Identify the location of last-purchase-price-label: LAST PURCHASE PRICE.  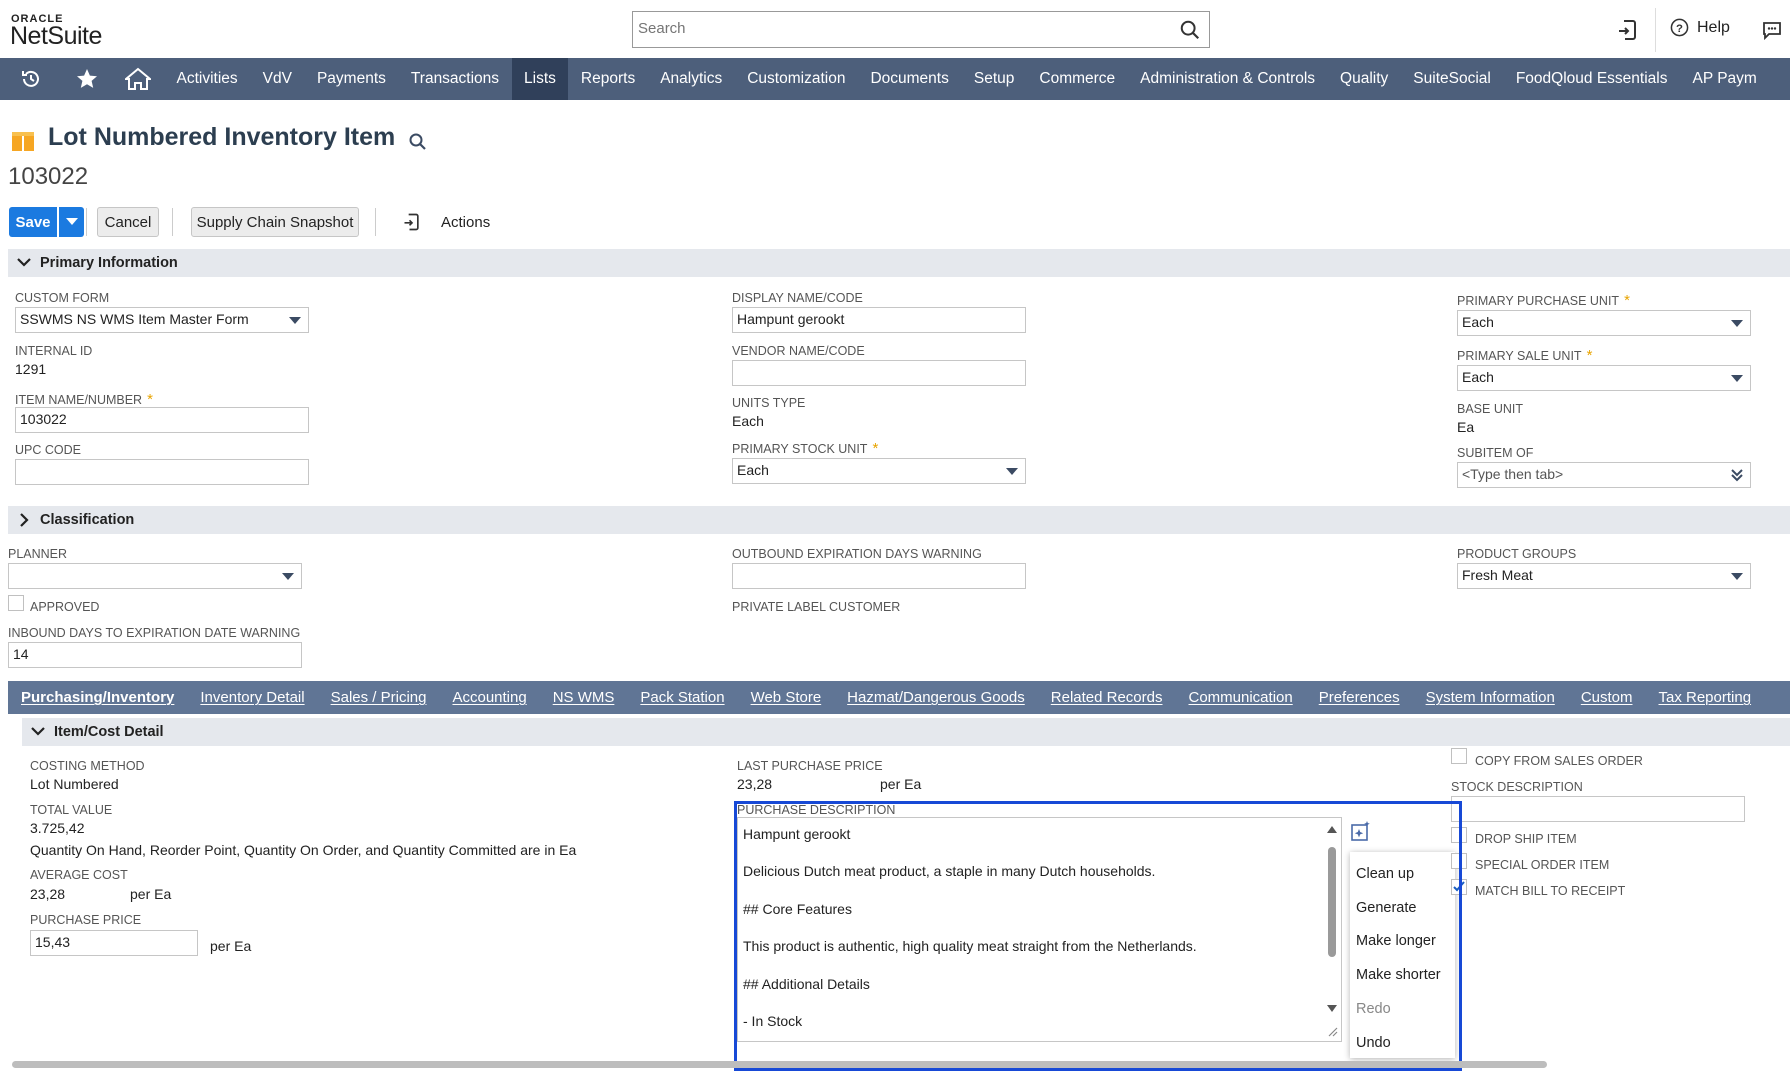
(810, 766).